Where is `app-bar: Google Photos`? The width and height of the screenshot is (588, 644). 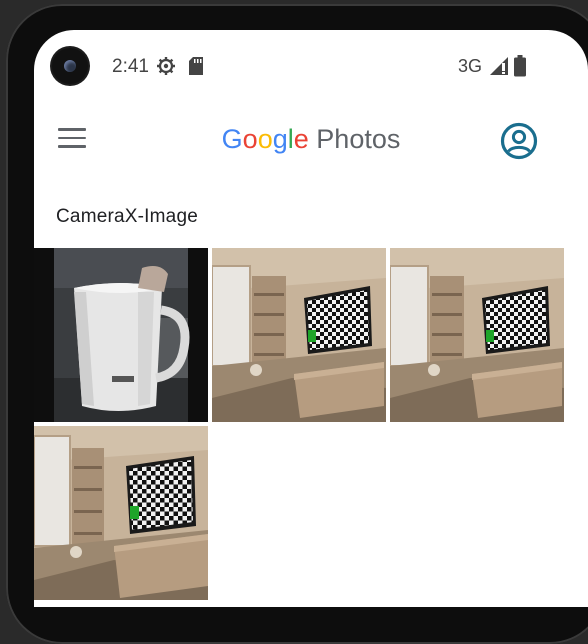
app-bar: Google Photos is located at coordinates (311, 142).